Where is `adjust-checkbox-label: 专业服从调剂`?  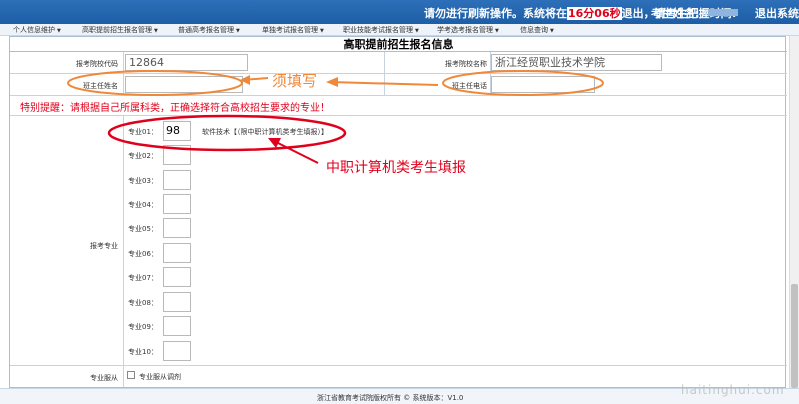
adjust-checkbox-label: 专业服从调剂 is located at coordinates (160, 377).